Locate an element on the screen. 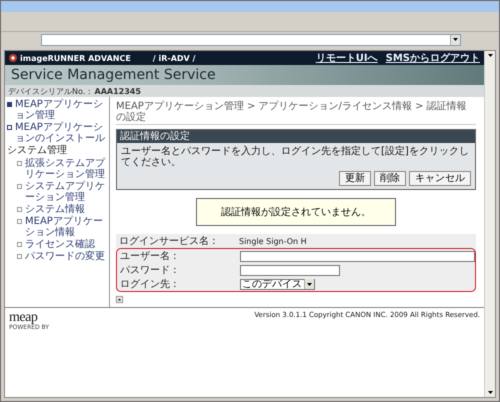  header-link: SMSからログアウト is located at coordinates (433, 58).